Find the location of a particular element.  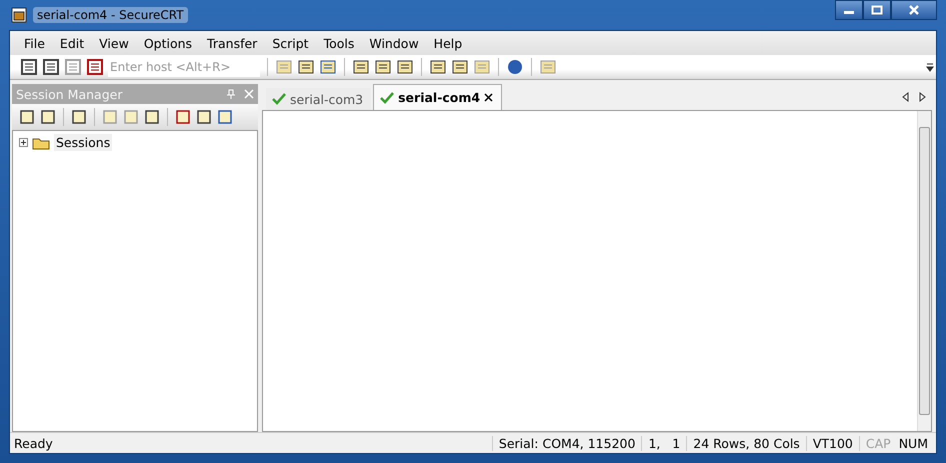

maximize-button is located at coordinates (877, 10).